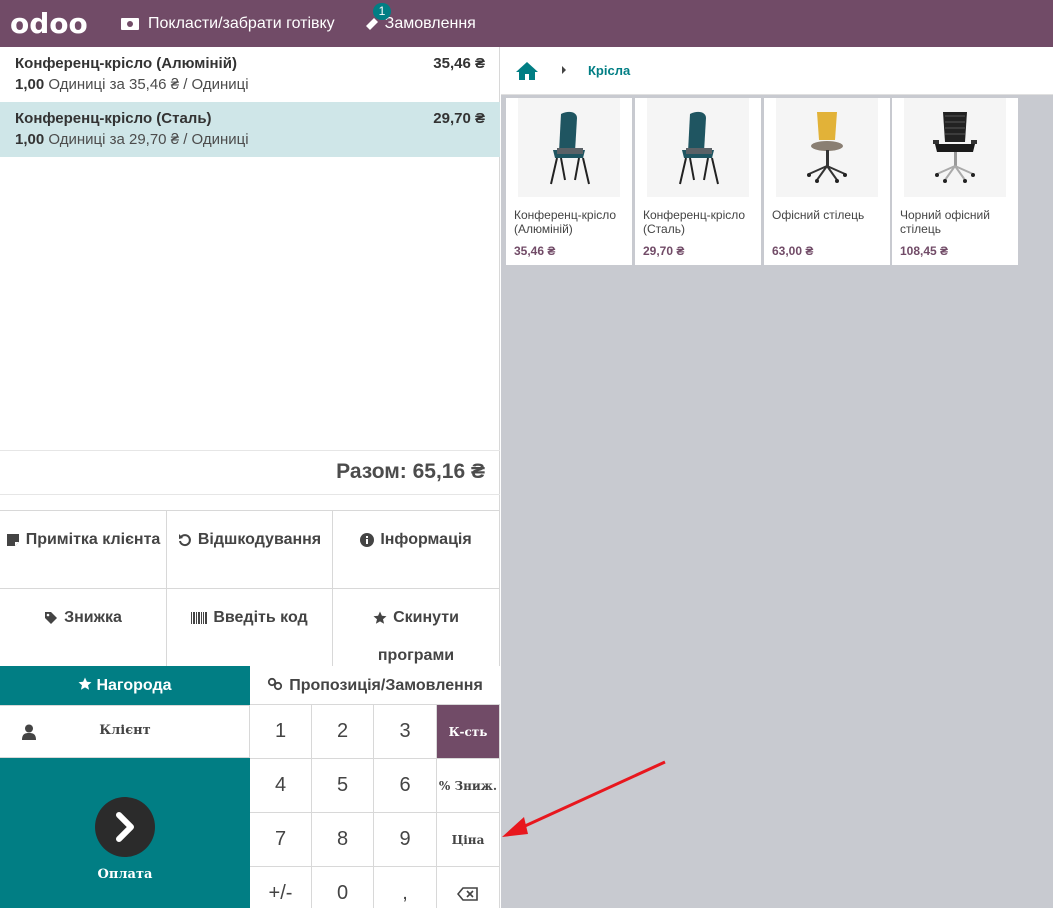  Describe the element at coordinates (241, 23) in the screenshot. I see `cash-in-out-label: Покласти/забрати готівку` at that location.